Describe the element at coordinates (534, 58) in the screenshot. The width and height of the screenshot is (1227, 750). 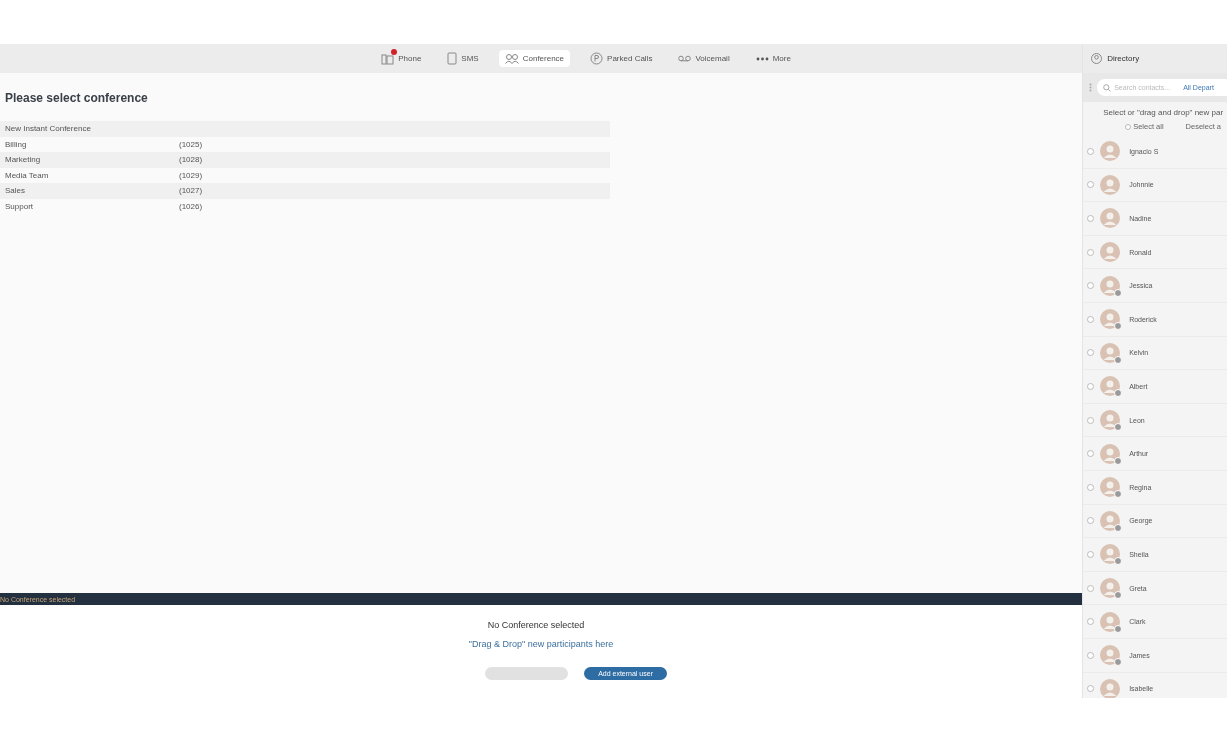
I see `nav-tab: Conference` at that location.